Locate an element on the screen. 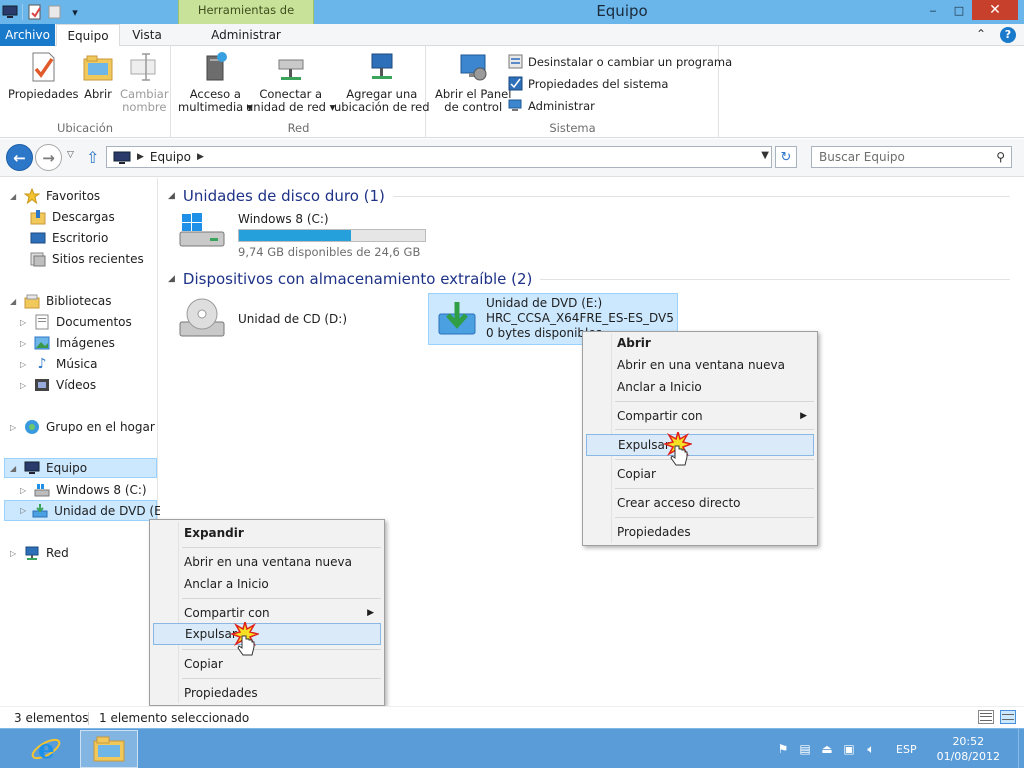 The width and height of the screenshot is (1024, 768). clock: 20:52 01/08/2012 is located at coordinates (968, 749).